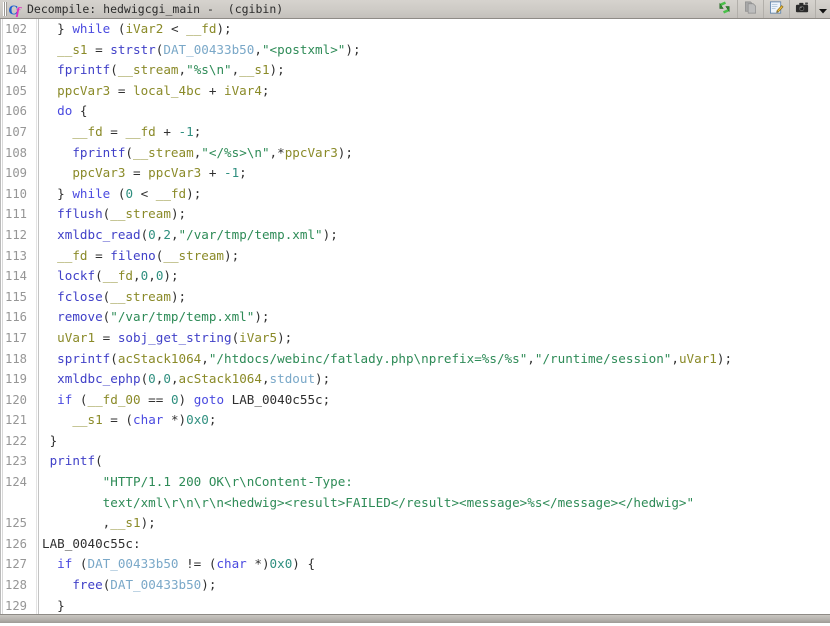  I want to click on code-line: } while (0 < __fd);, so click(434, 194).